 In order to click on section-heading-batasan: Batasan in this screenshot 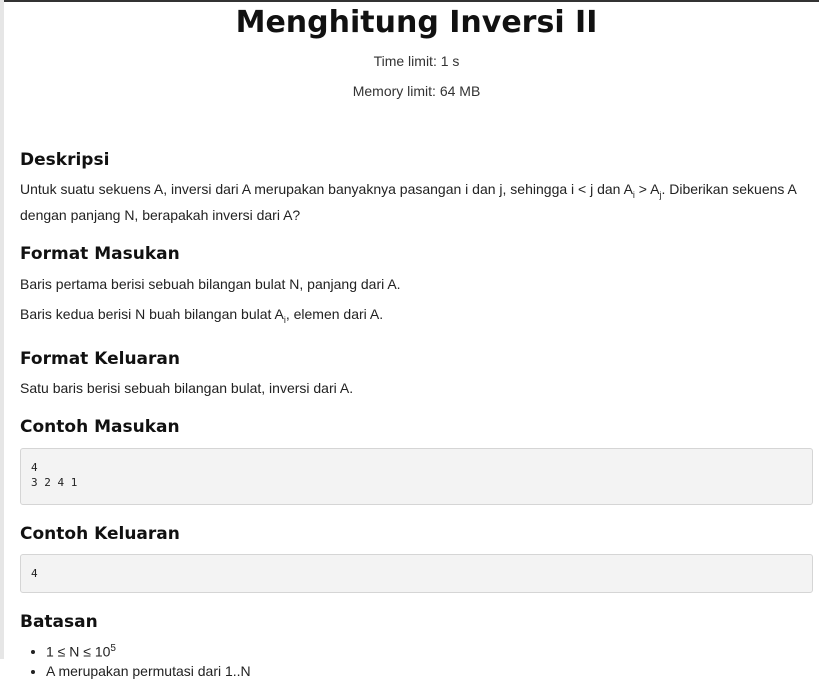, I will do `click(59, 621)`.